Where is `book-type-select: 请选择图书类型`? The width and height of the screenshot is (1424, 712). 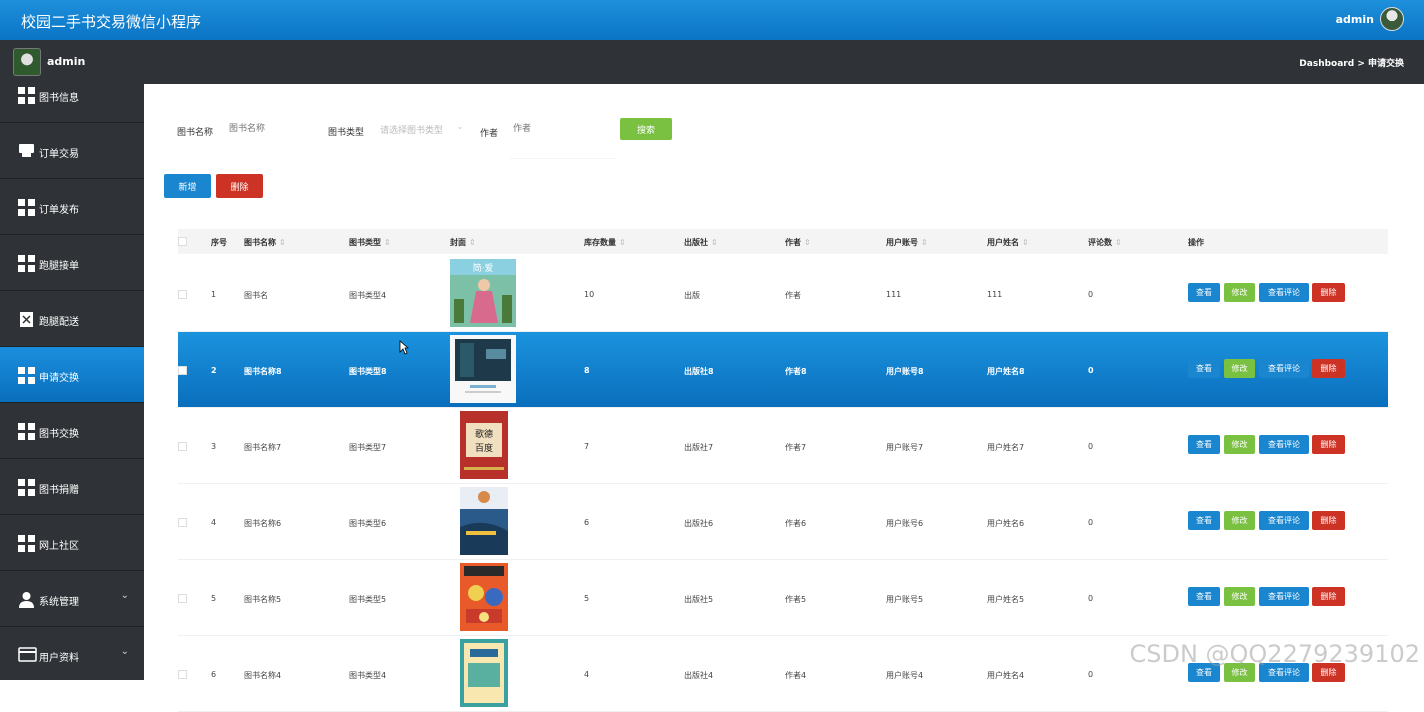
book-type-select: 请选择图书类型 is located at coordinates (411, 129).